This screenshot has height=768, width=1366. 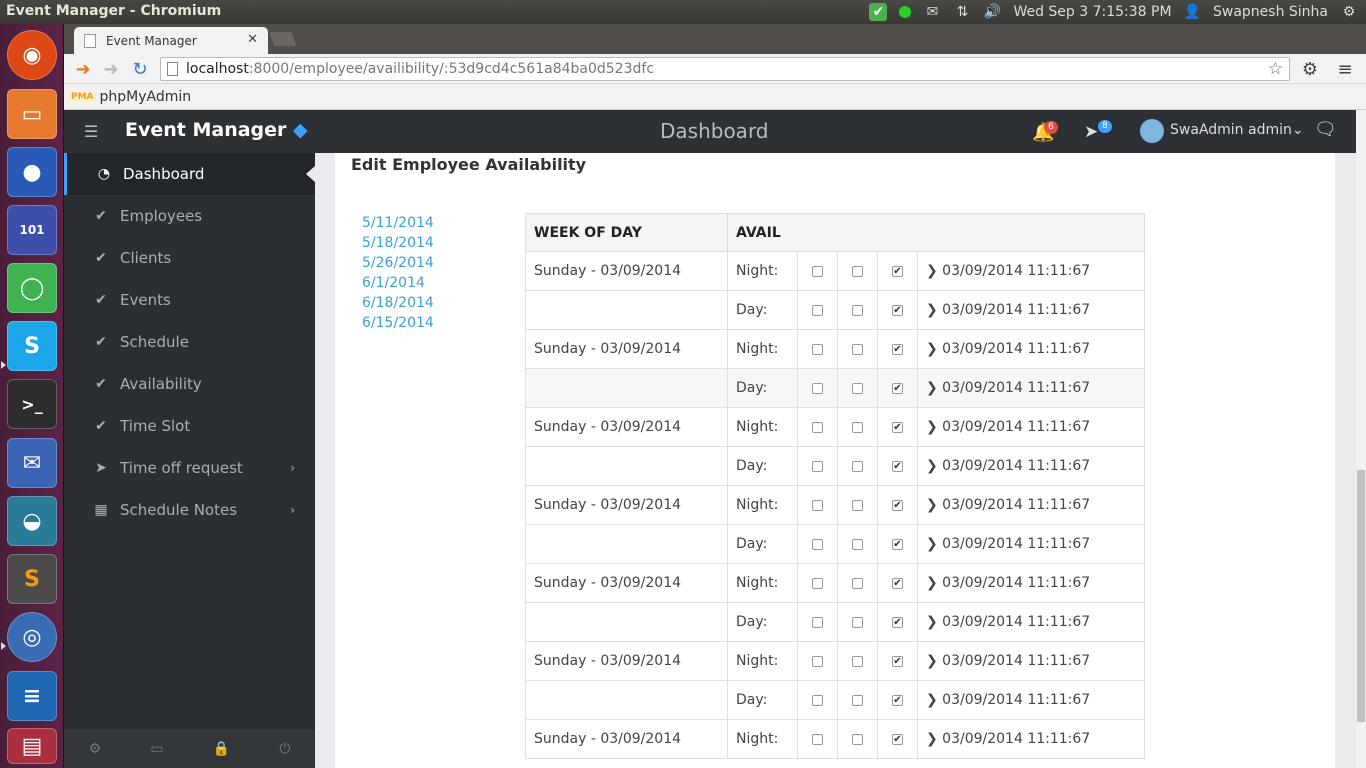 What do you see at coordinates (32, 463) in the screenshot?
I see `thunderbird-icon: ✉` at bounding box center [32, 463].